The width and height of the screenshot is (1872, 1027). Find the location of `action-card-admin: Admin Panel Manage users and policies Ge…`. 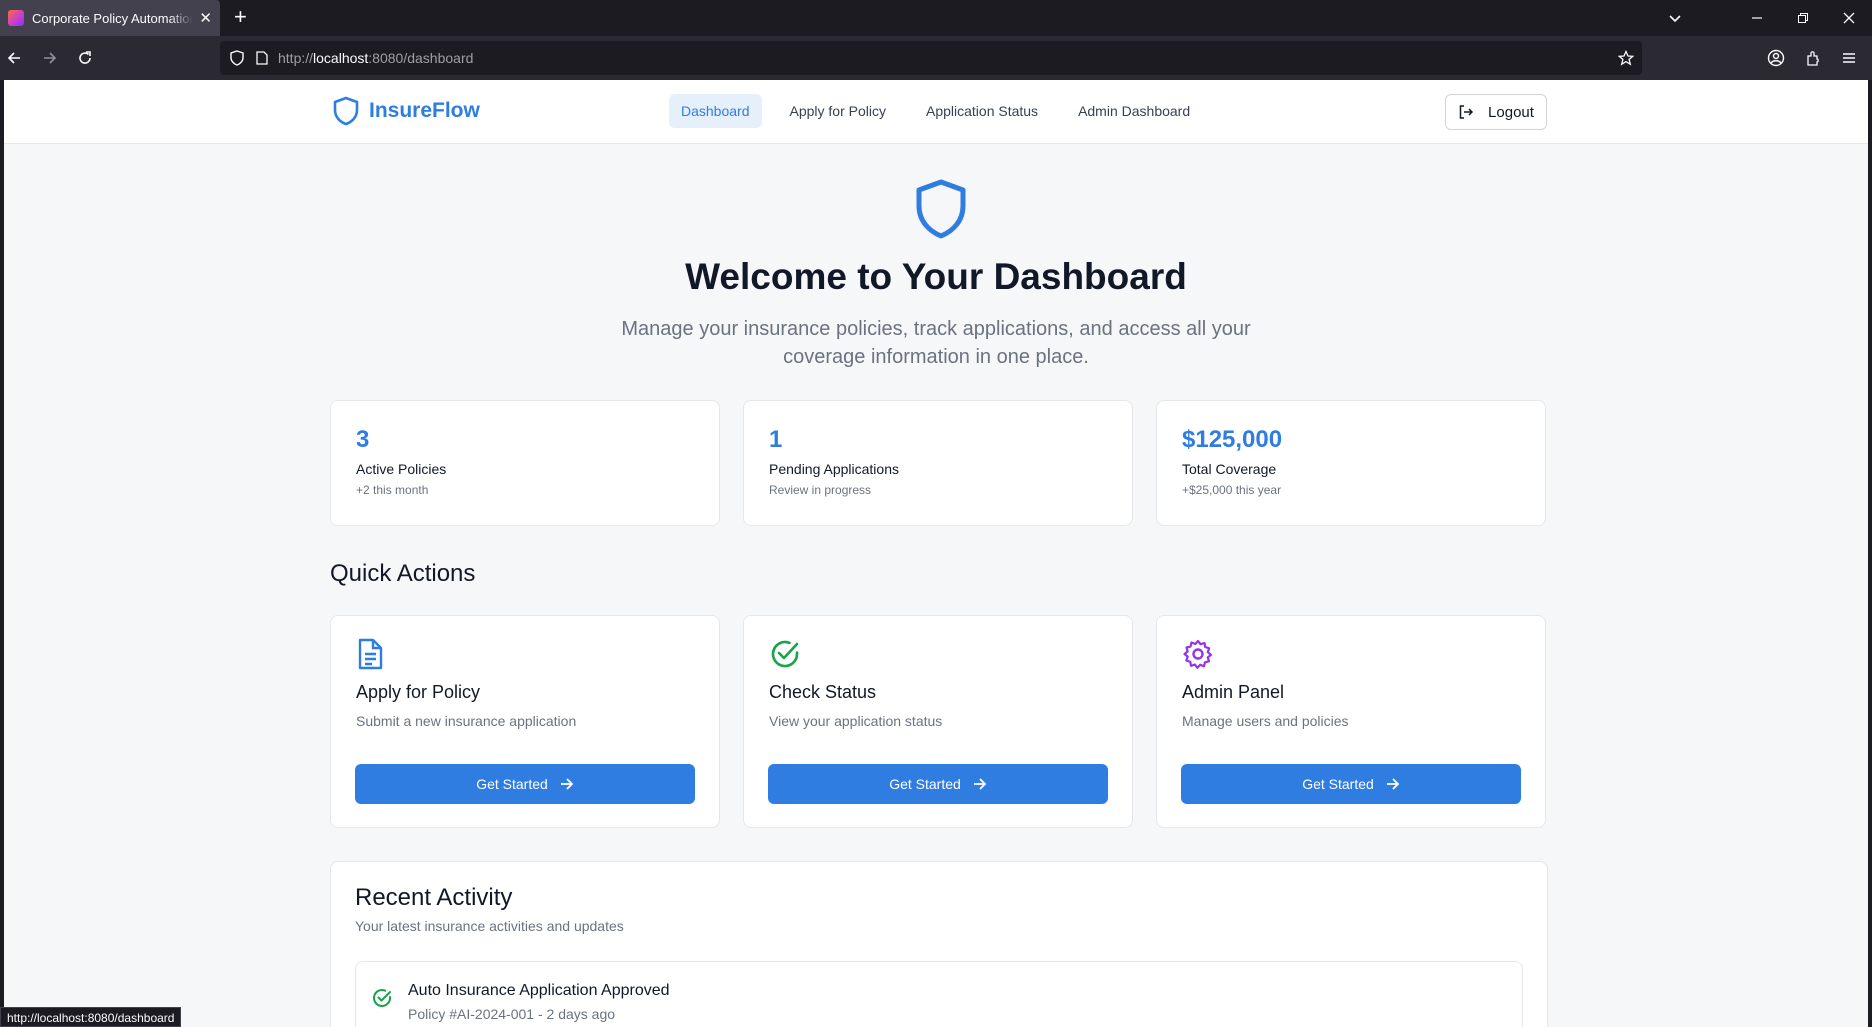

action-card-admin: Admin Panel Manage users and policies Ge… is located at coordinates (1351, 721).